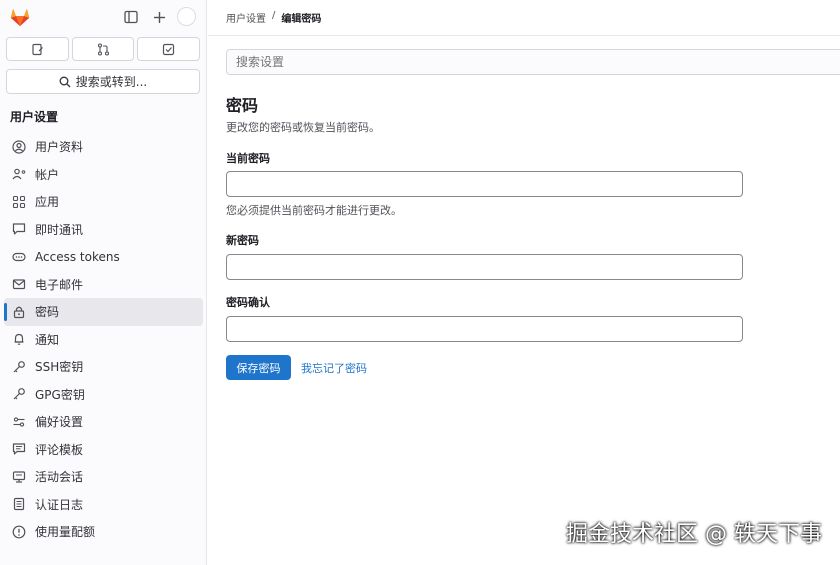 The width and height of the screenshot is (840, 565). Describe the element at coordinates (59, 449) in the screenshot. I see `sidebar-item-label: 评论模板` at that location.